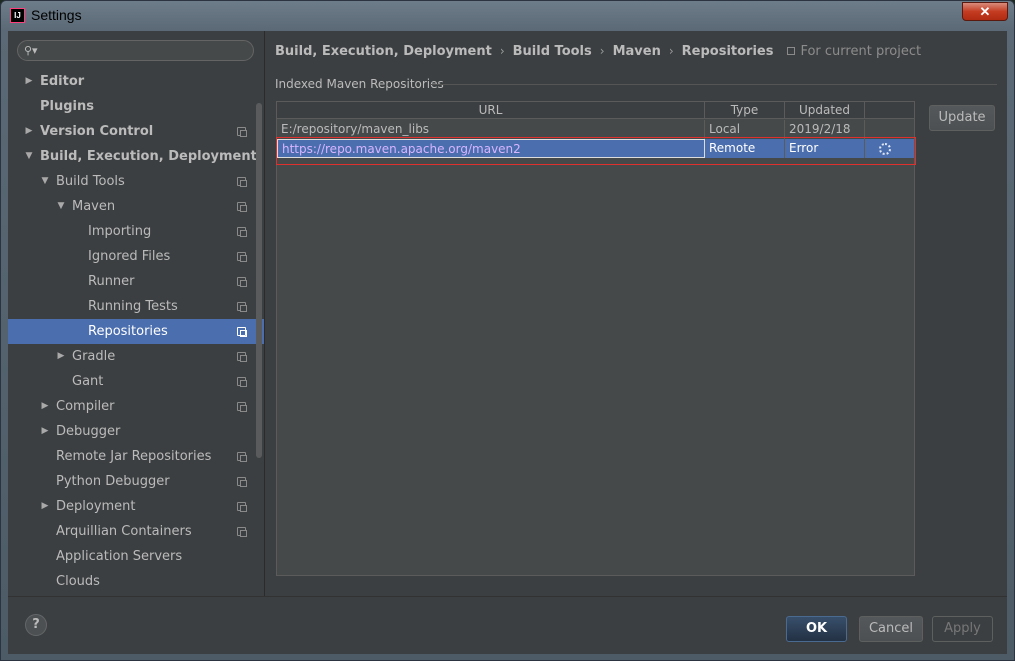  What do you see at coordinates (359, 84) in the screenshot?
I see `indexed-repositories-title: Indexed Maven Repositories` at bounding box center [359, 84].